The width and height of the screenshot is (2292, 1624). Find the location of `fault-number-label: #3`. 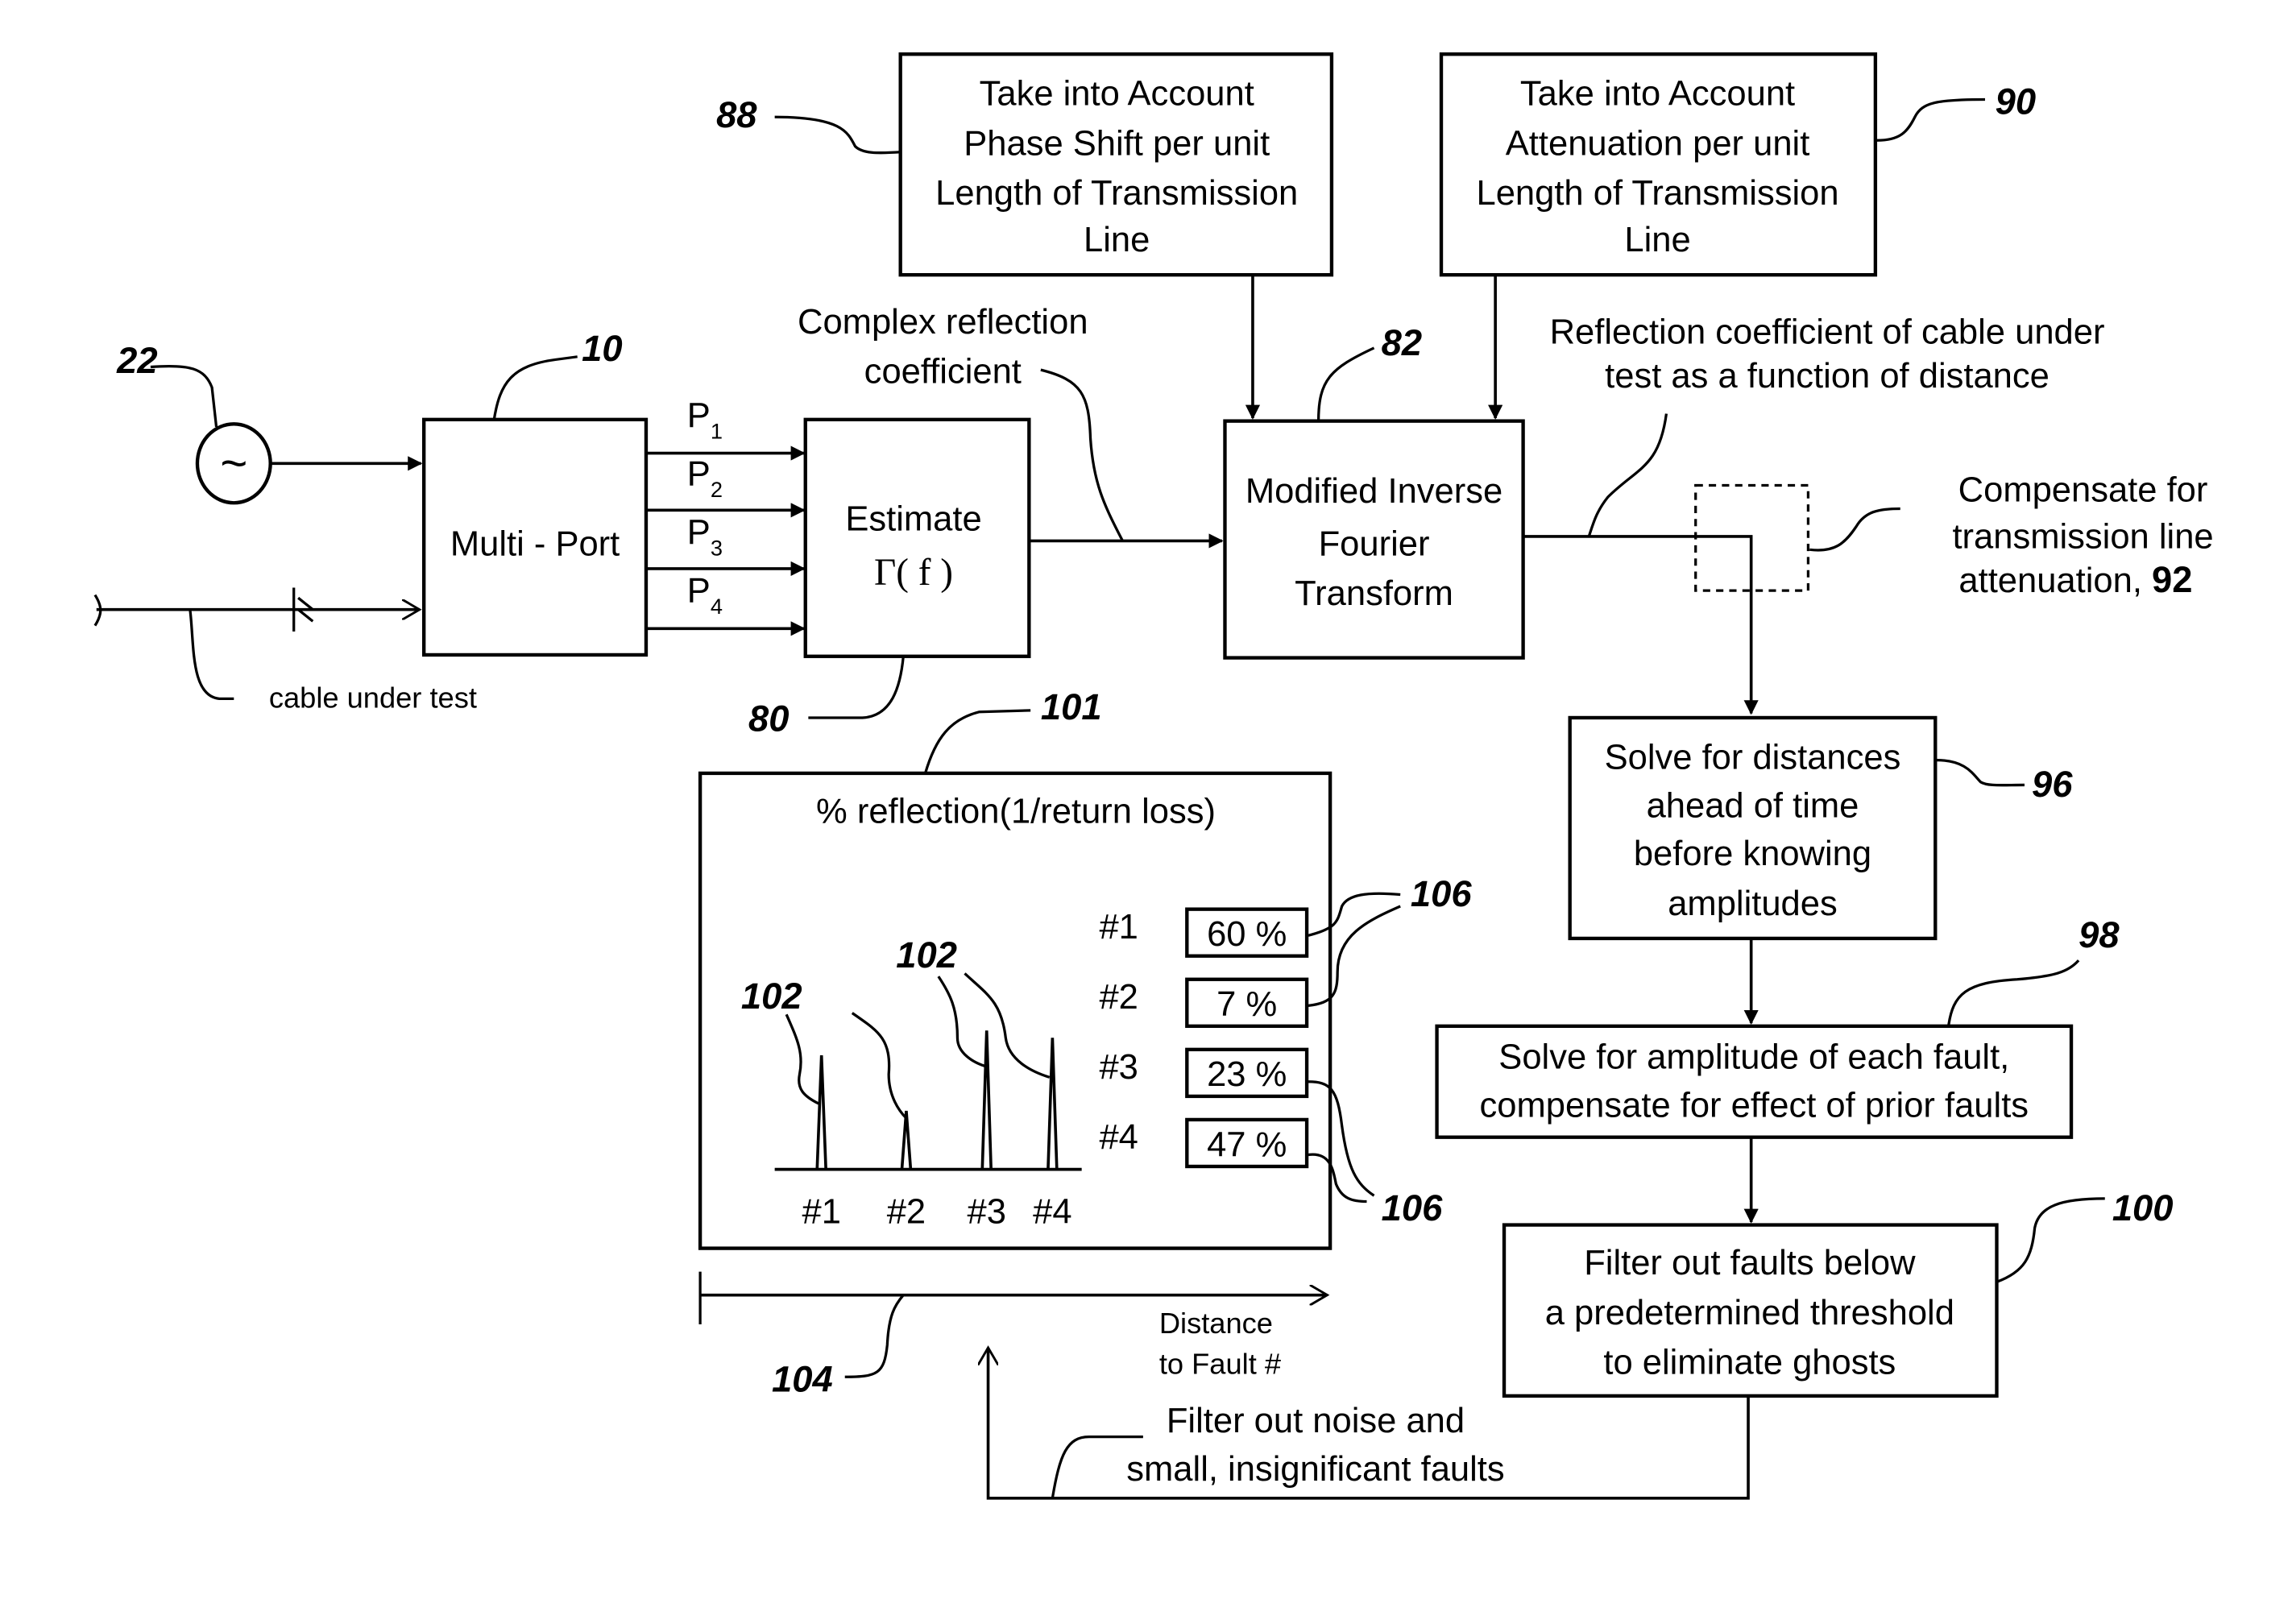

fault-number-label: #3 is located at coordinates (1119, 1067).